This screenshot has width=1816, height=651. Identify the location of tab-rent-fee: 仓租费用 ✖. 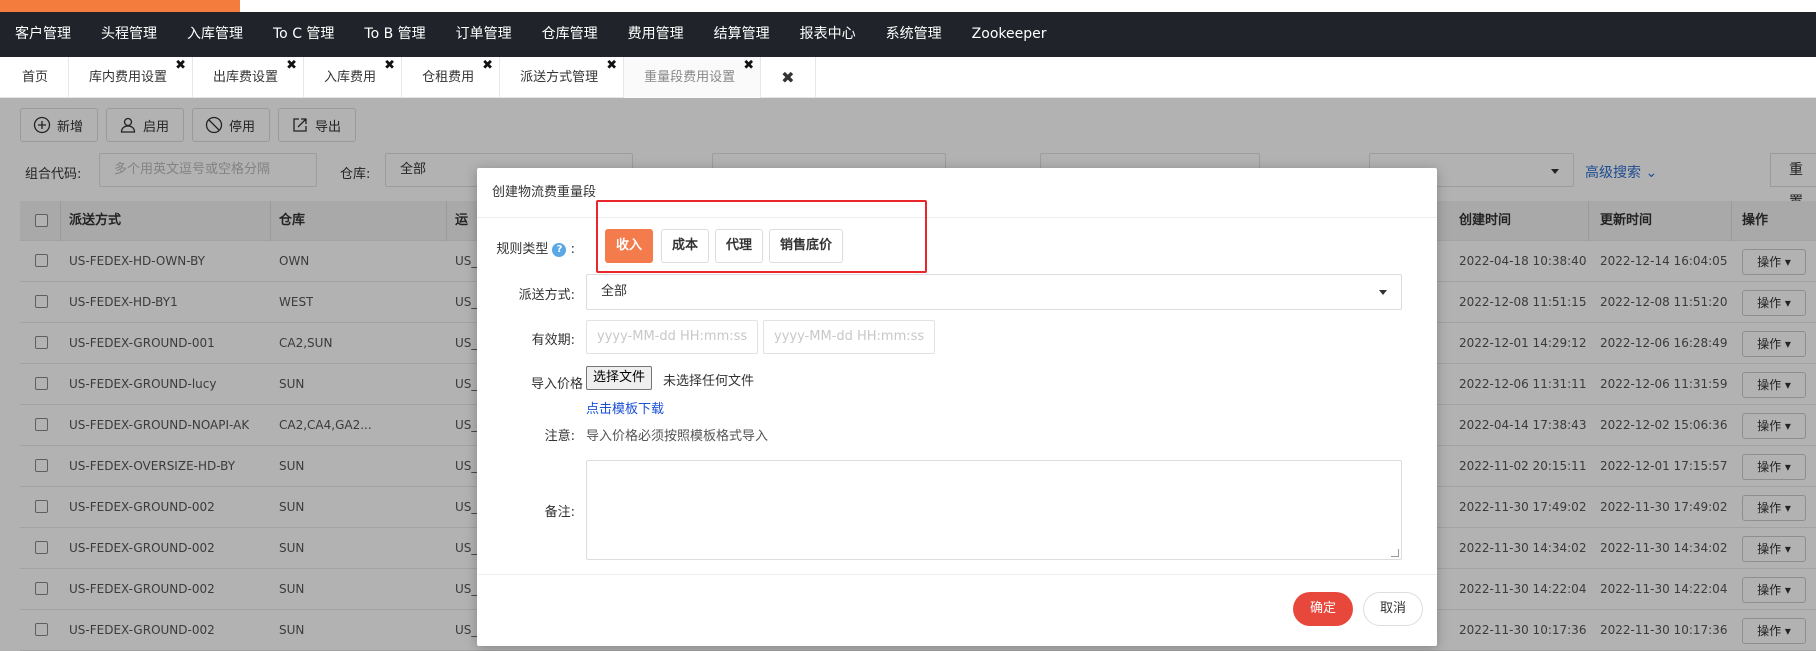
(451, 77).